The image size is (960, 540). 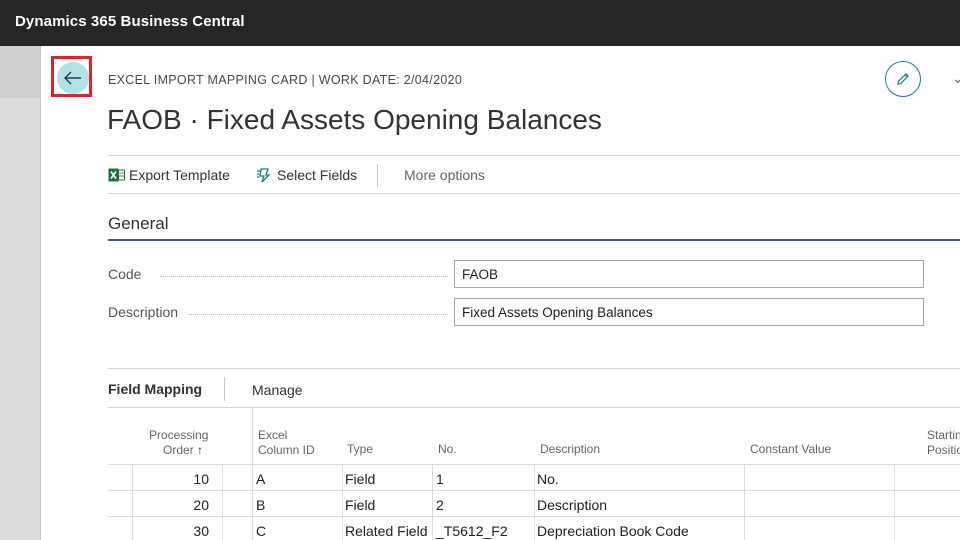 I want to click on pencil-icon, so click(x=903, y=78).